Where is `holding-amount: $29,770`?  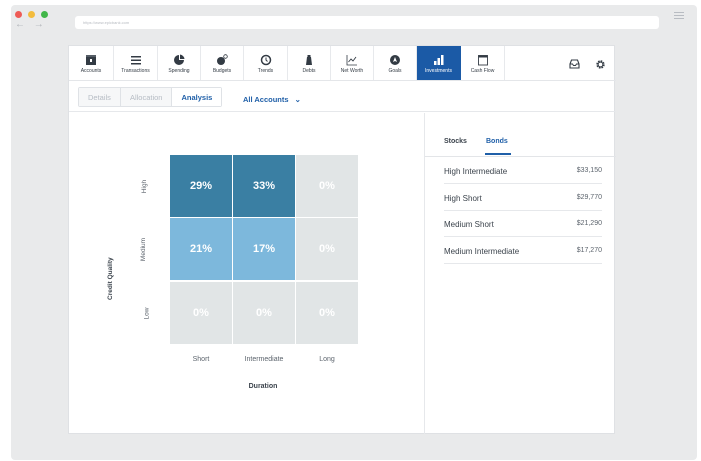 holding-amount: $29,770 is located at coordinates (589, 197).